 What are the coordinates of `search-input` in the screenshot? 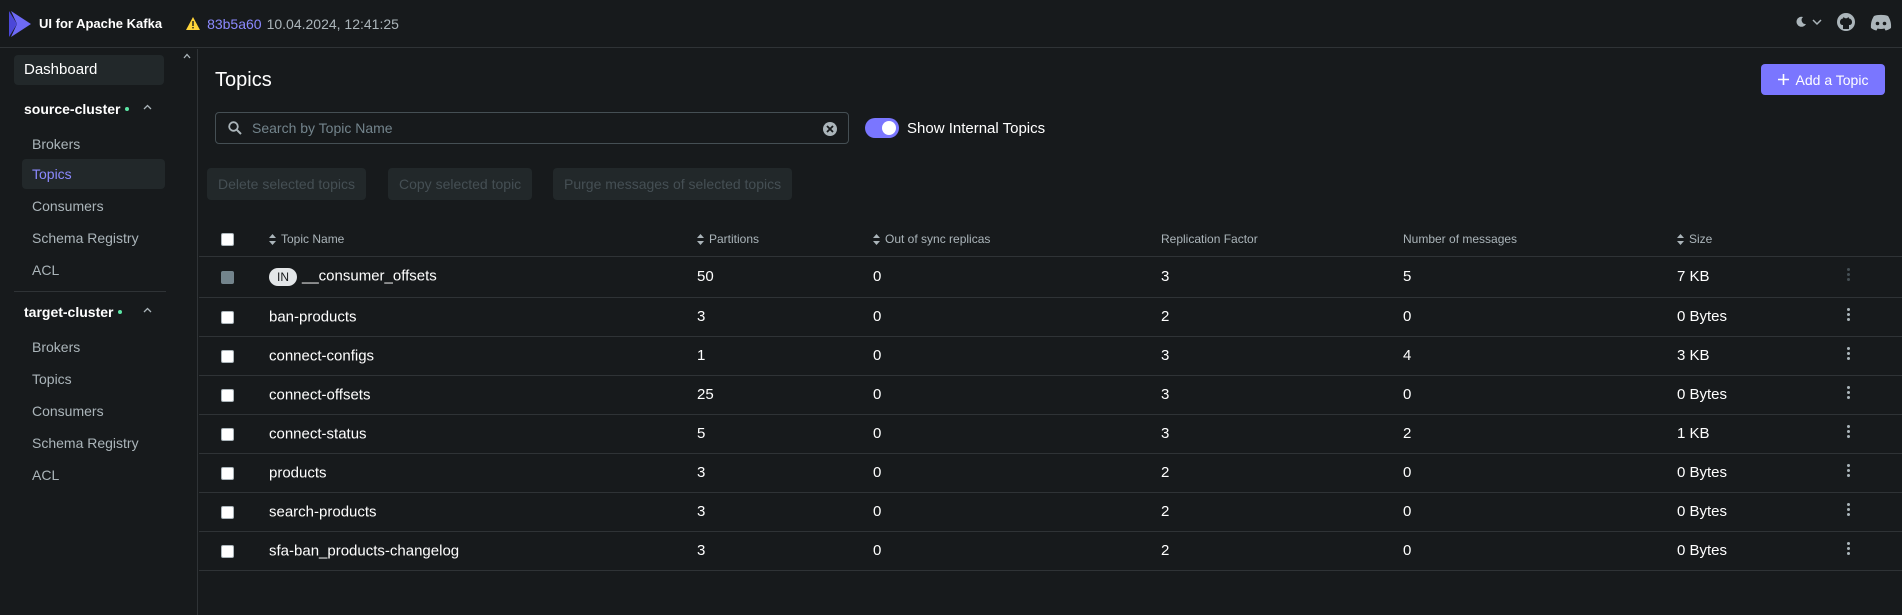 It's located at (532, 128).